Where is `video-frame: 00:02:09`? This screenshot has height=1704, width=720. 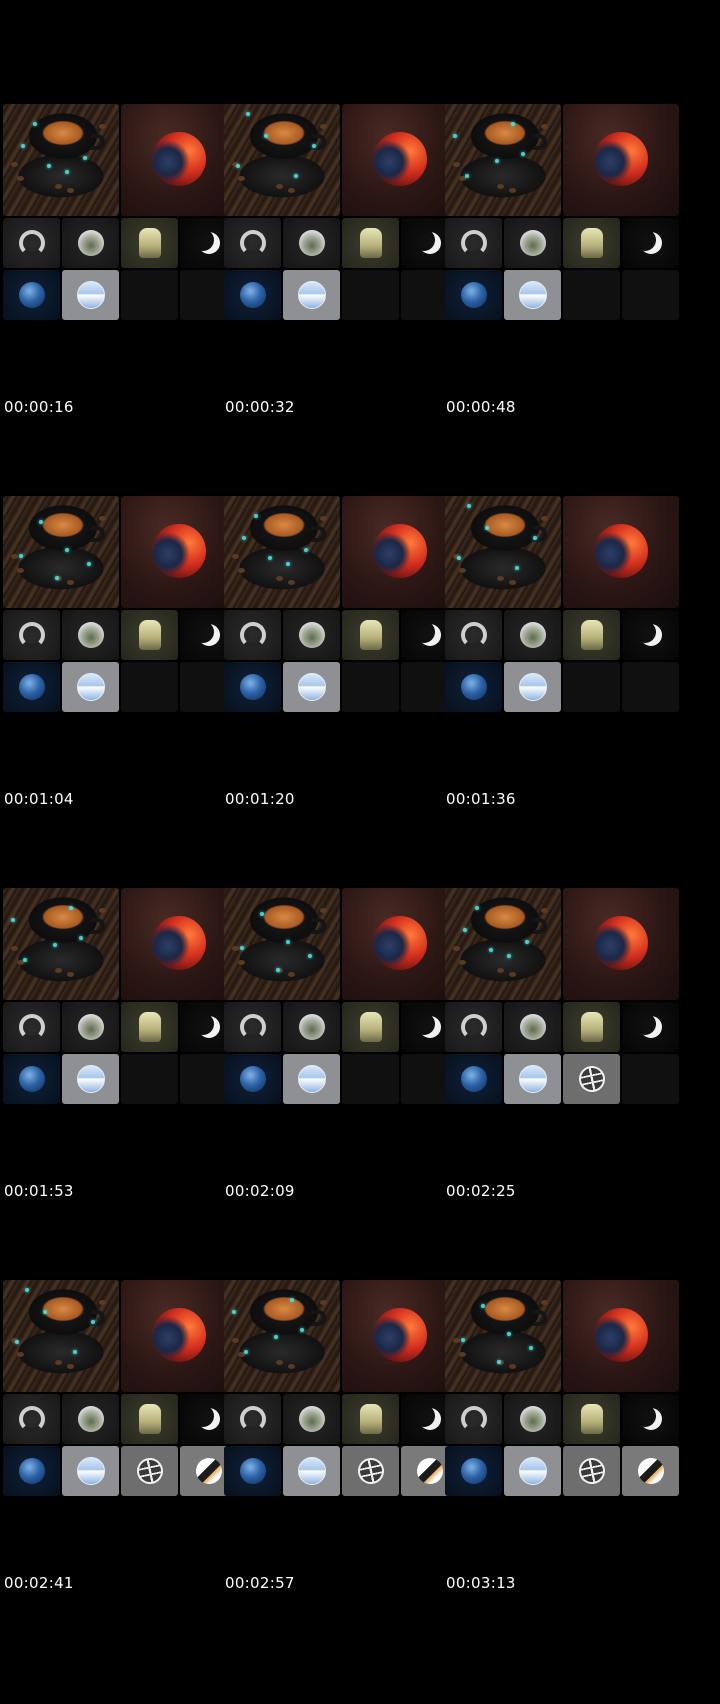
video-frame: 00:02:09 is located at coordinates (341, 997).